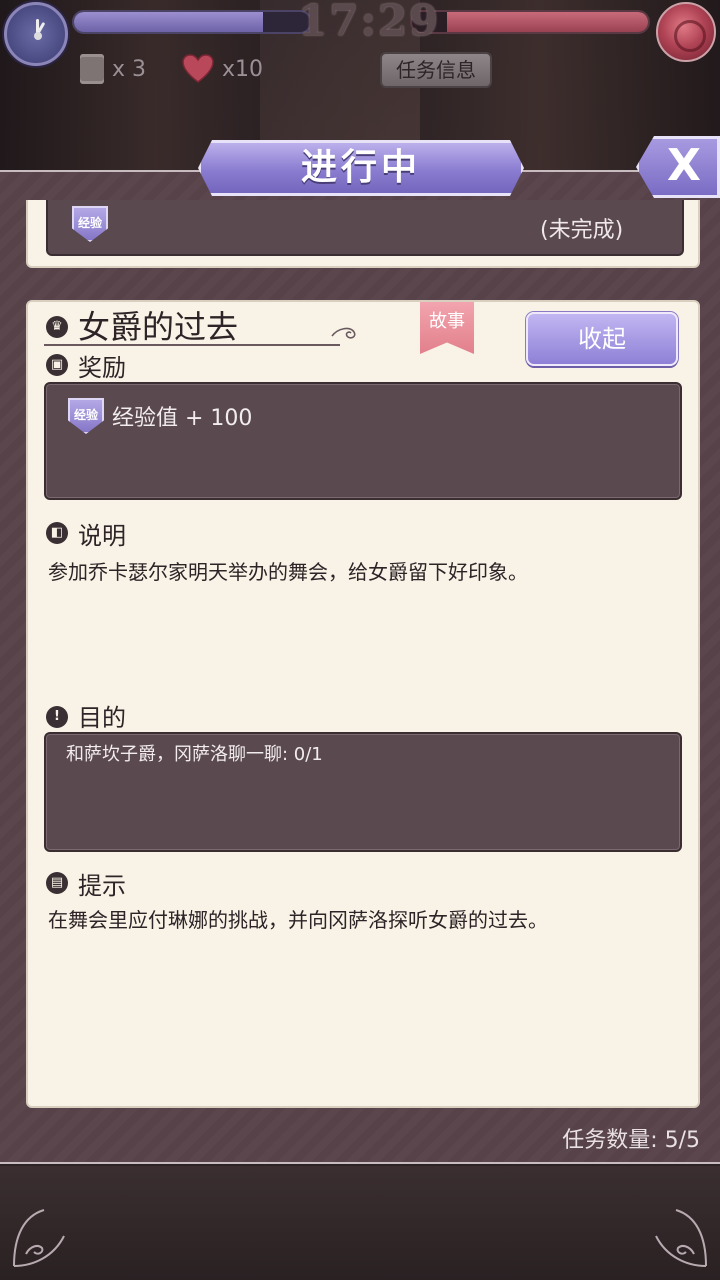 Image resolution: width=720 pixels, height=1280 pixels. Describe the element at coordinates (57, 327) in the screenshot. I see `crown-icon: ♛` at that location.